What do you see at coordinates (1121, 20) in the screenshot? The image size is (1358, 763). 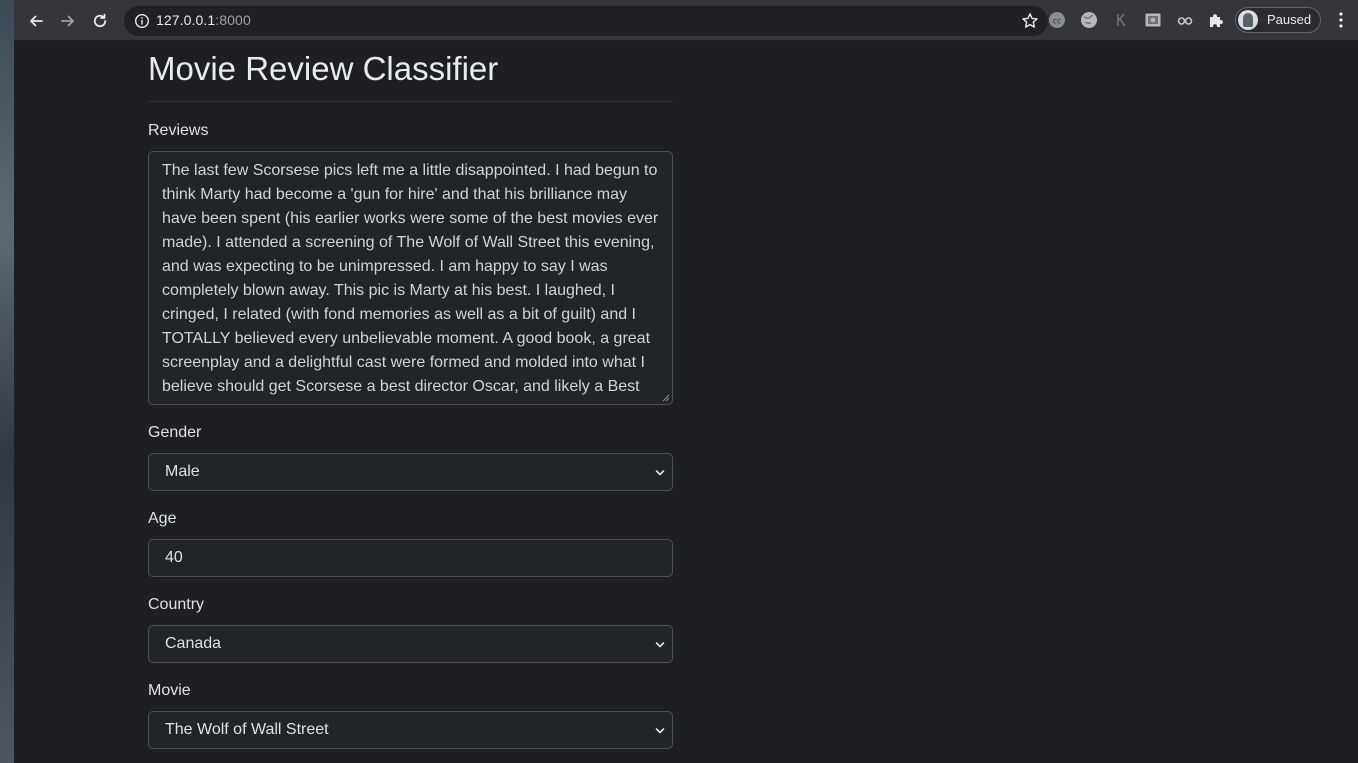 I see `extension-k-icon` at bounding box center [1121, 20].